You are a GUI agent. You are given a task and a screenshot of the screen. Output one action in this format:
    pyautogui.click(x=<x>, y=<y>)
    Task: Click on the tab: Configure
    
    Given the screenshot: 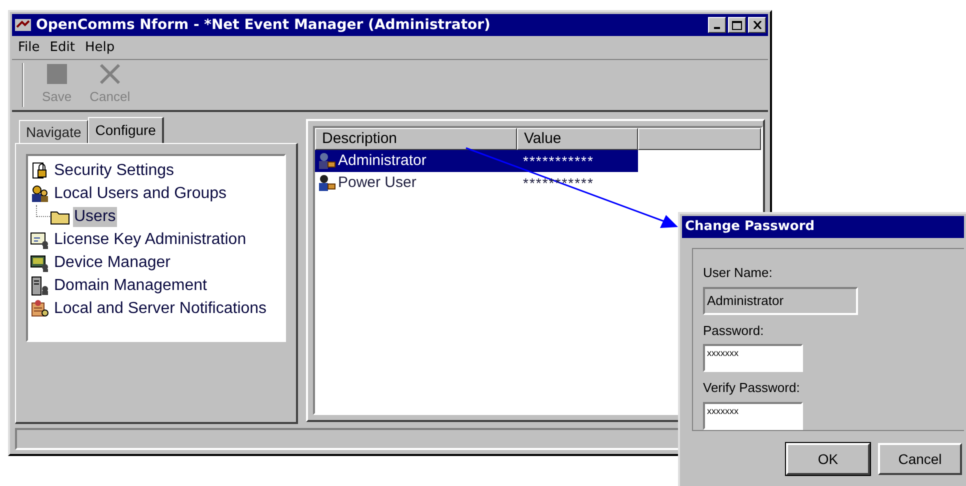 What is the action you would take?
    pyautogui.click(x=126, y=130)
    